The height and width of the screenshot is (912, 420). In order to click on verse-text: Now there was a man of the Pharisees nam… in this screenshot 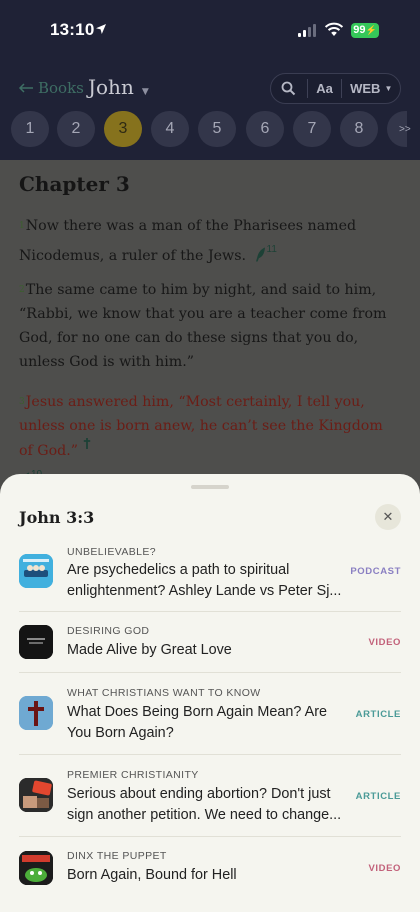, I will do `click(188, 241)`.